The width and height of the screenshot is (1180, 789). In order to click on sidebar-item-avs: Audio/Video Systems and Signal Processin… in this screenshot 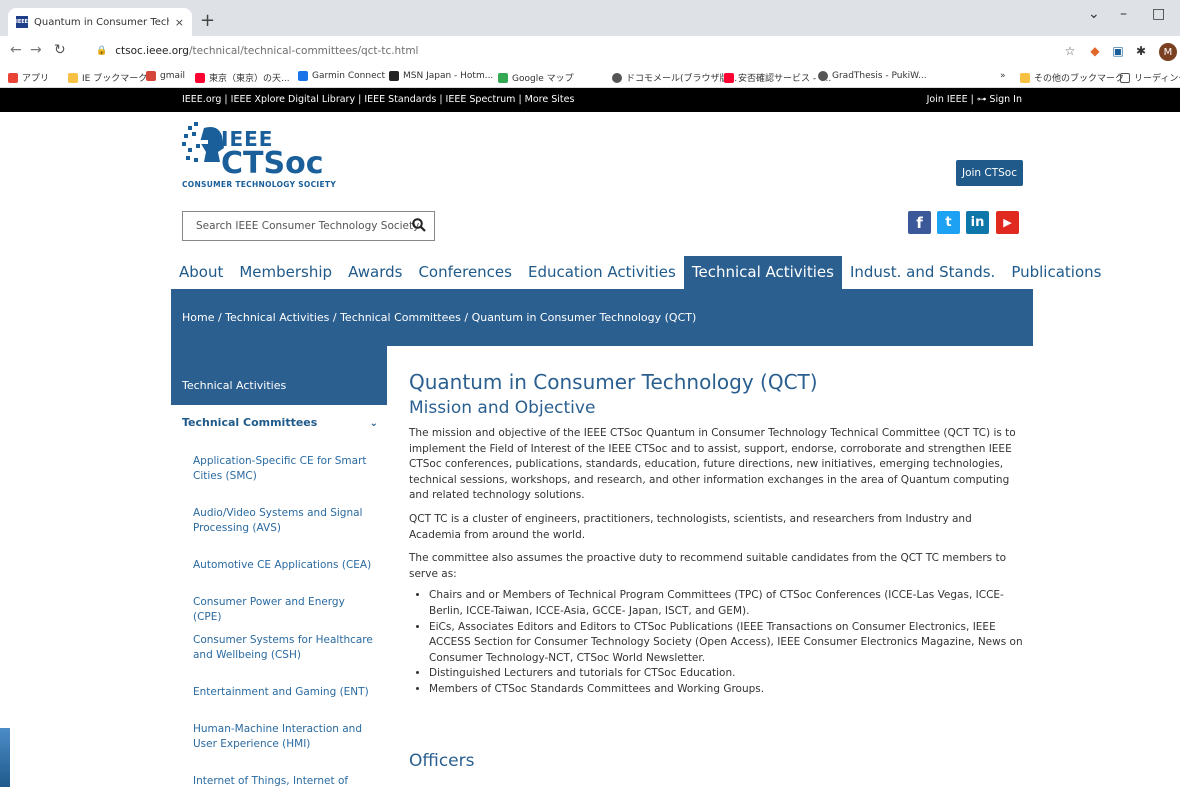, I will do `click(283, 521)`.